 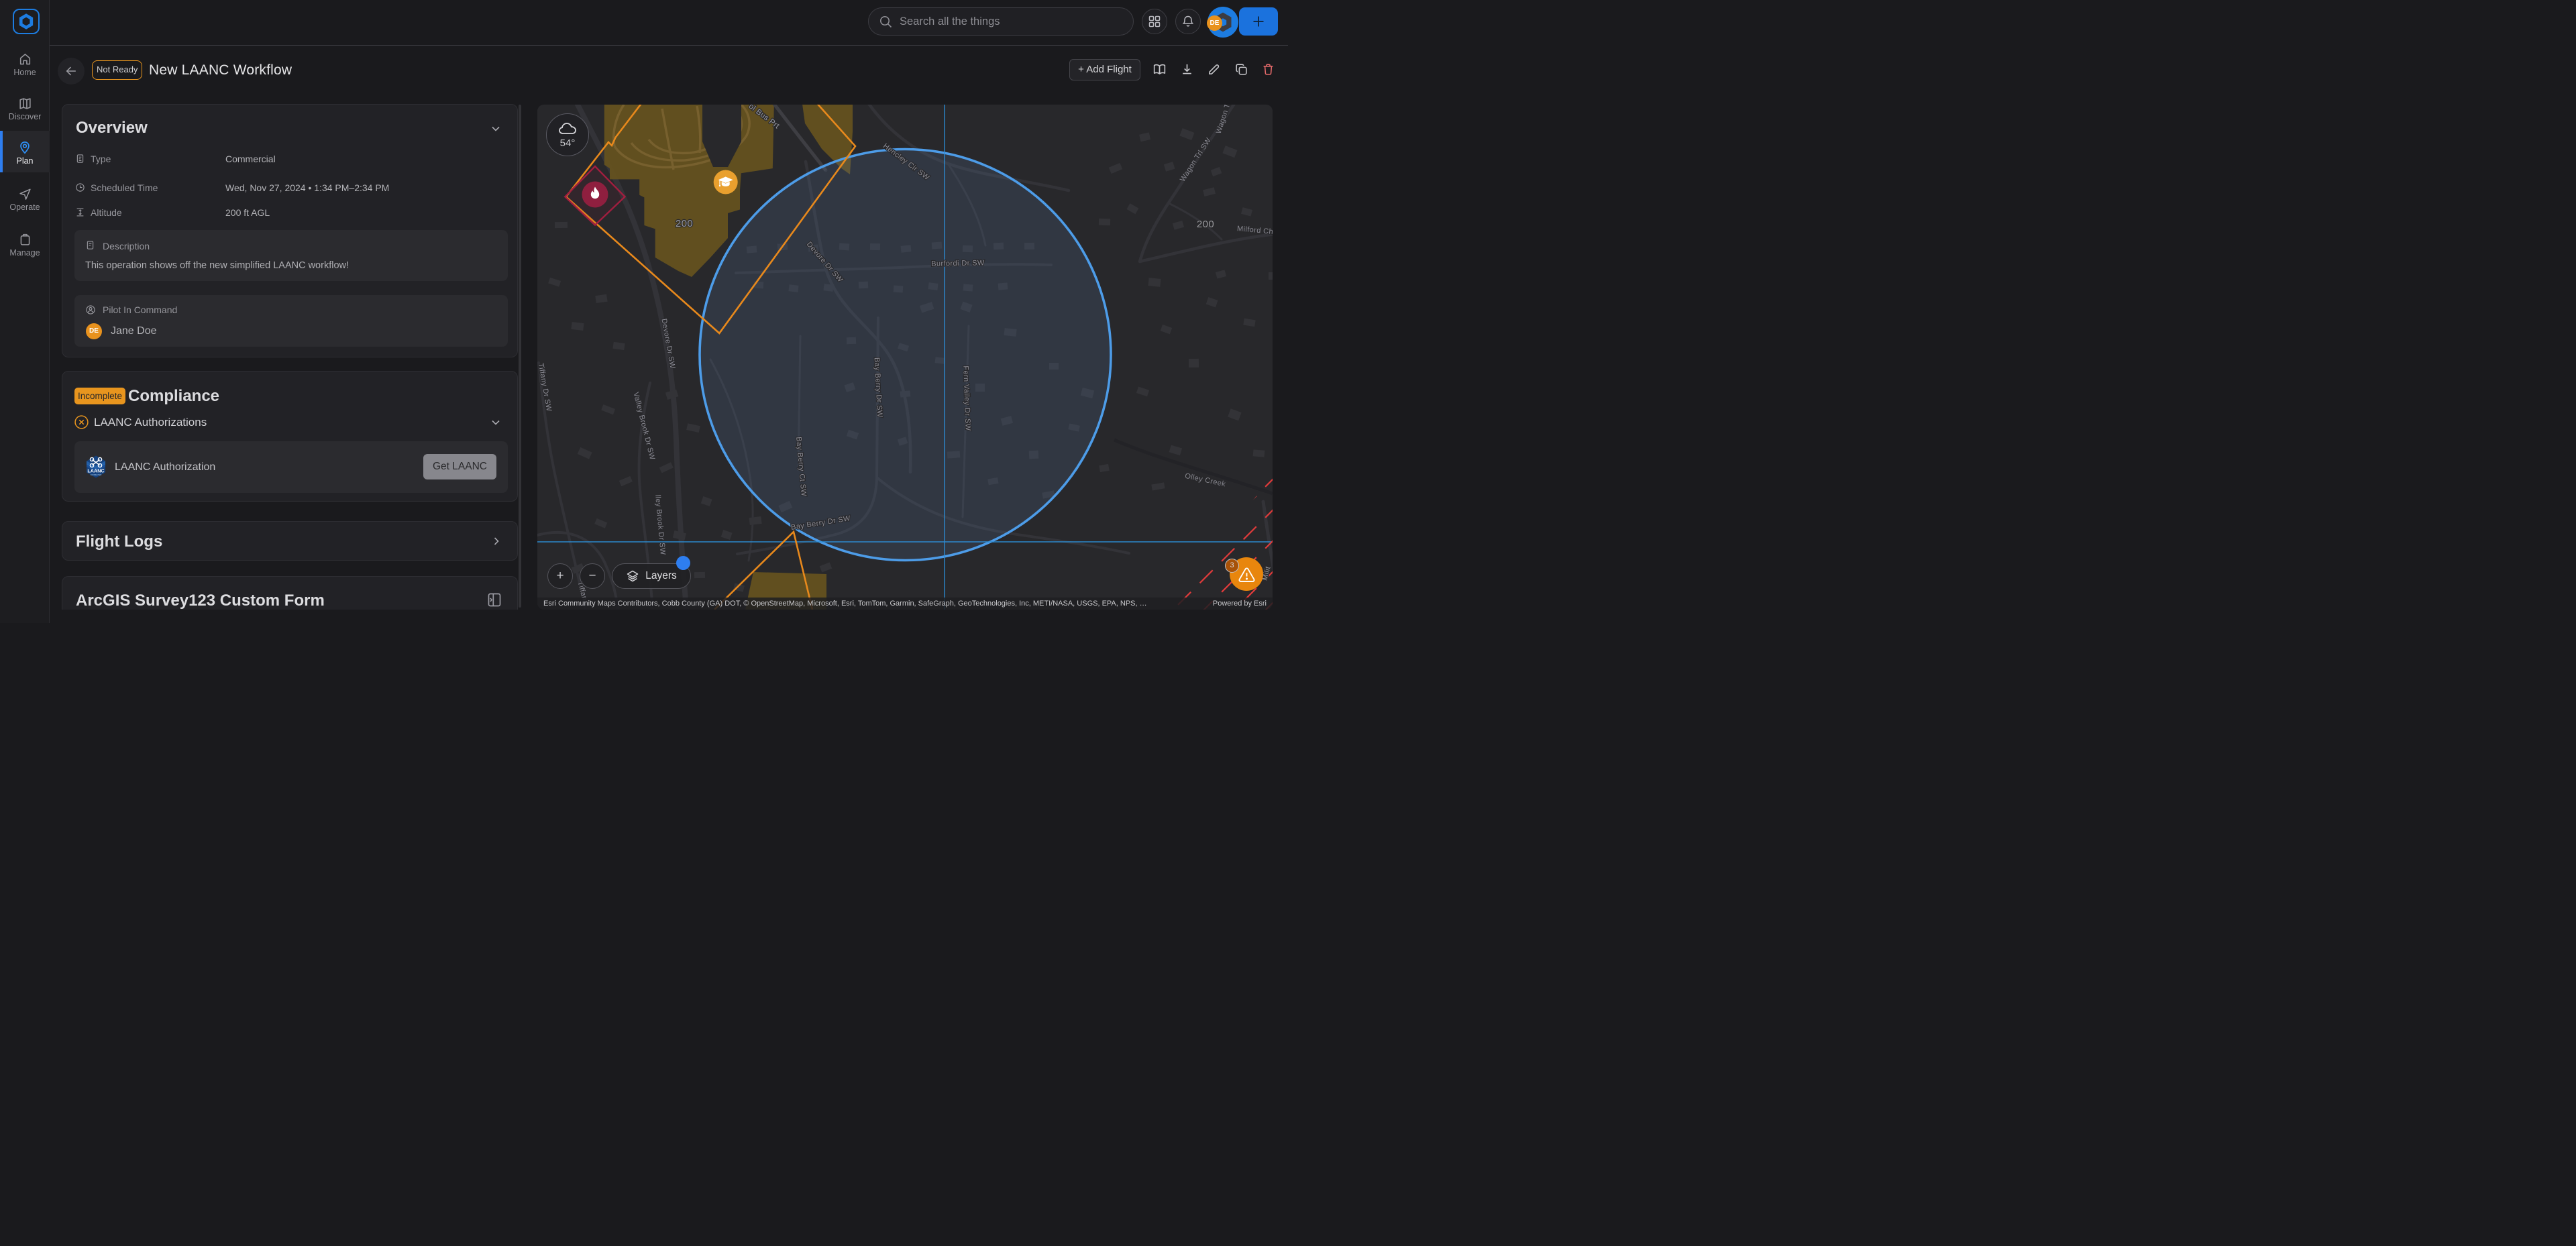 I want to click on svg-text: LAANC, so click(x=95, y=471).